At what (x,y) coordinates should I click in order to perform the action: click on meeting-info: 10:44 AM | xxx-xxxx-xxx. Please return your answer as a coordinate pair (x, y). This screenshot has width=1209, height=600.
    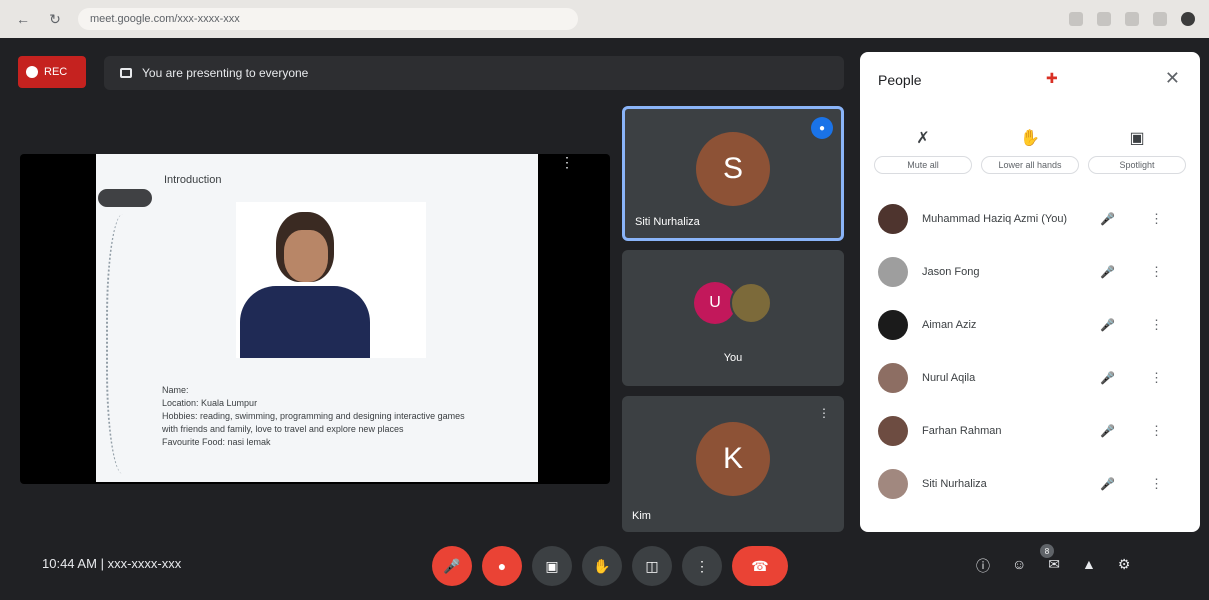
    Looking at the image, I should click on (111, 563).